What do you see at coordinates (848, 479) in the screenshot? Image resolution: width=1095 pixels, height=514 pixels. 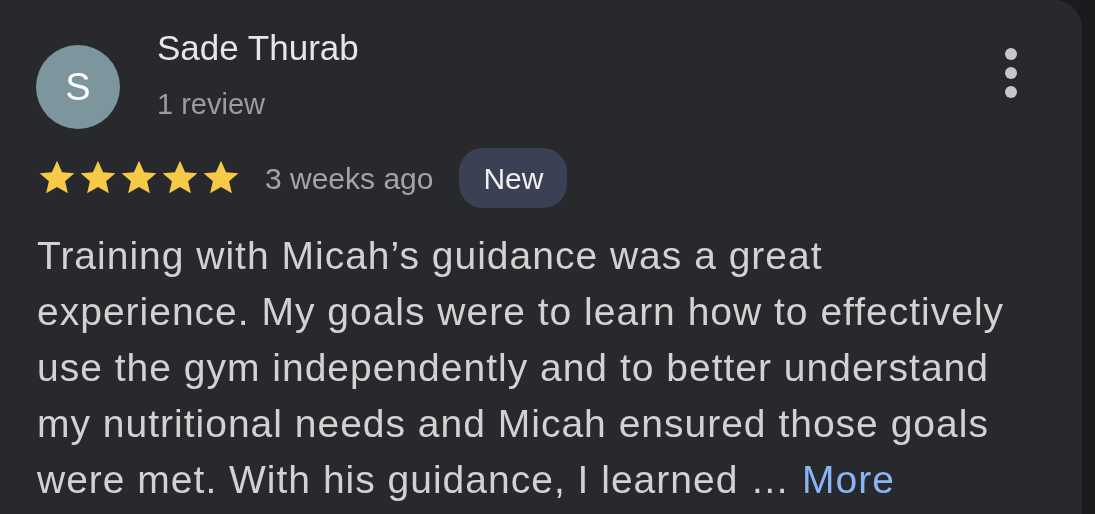 I see `more-link: More` at bounding box center [848, 479].